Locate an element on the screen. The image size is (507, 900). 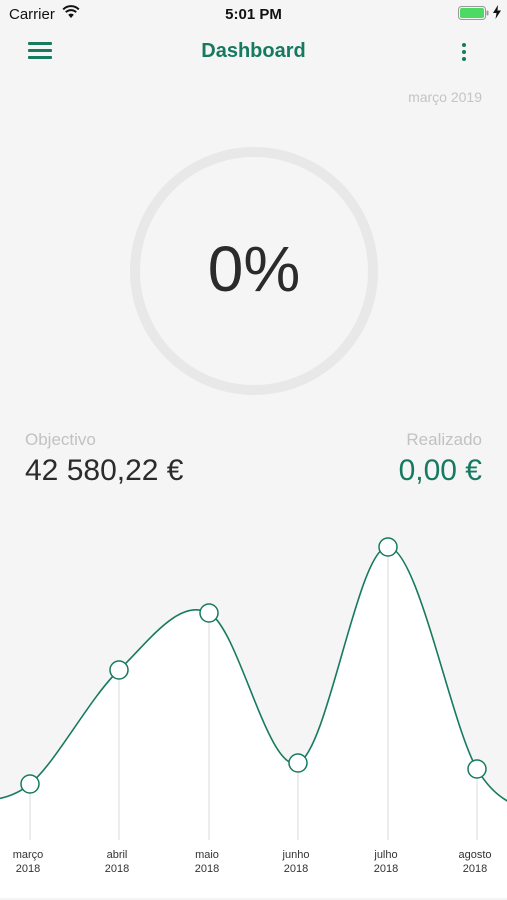
status-bar: Carrier 5:01 PM is located at coordinates (253, 14).